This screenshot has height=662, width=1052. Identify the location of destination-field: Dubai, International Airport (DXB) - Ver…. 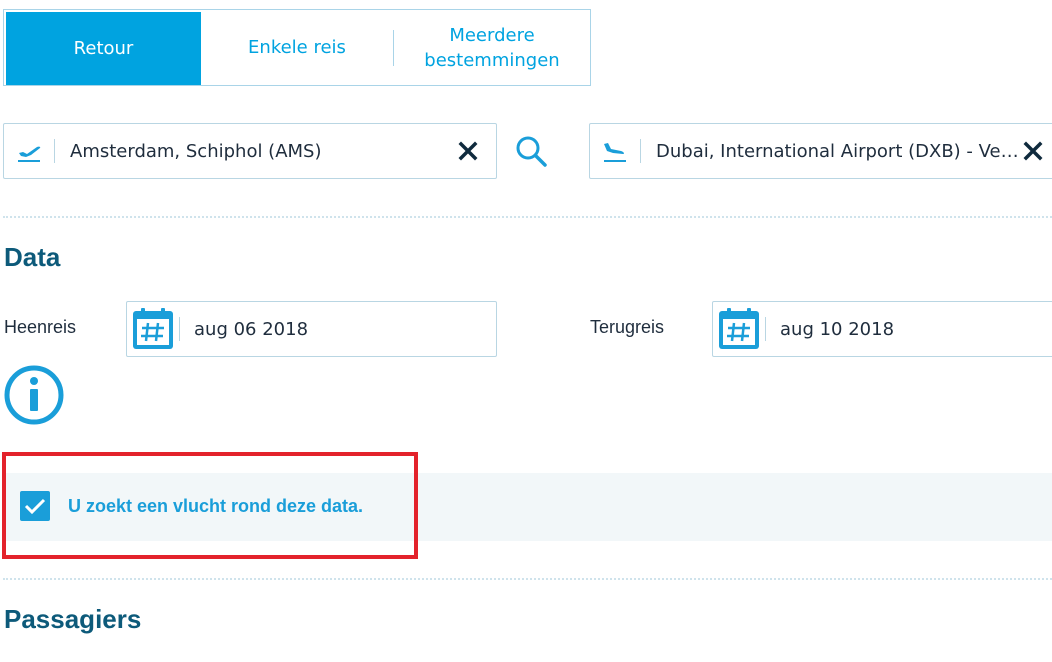
(820, 151).